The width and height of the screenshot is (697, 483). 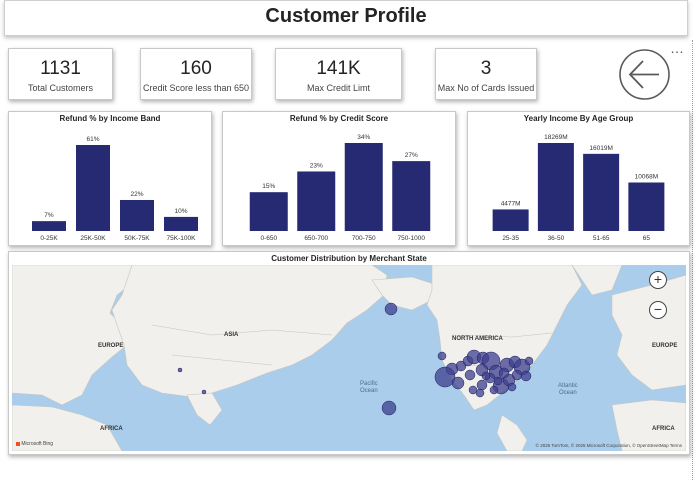 What do you see at coordinates (180, 211) in the screenshot?
I see `data-label: 10%` at bounding box center [180, 211].